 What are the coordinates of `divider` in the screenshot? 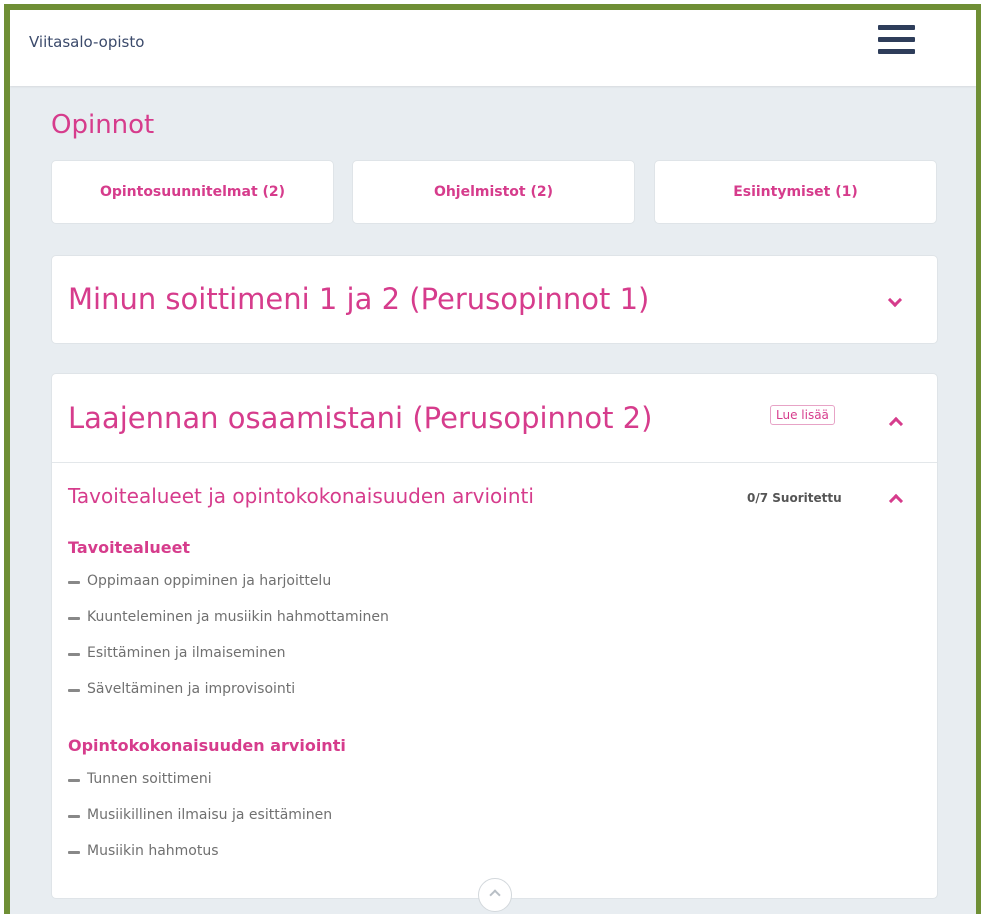 It's located at (494, 462).